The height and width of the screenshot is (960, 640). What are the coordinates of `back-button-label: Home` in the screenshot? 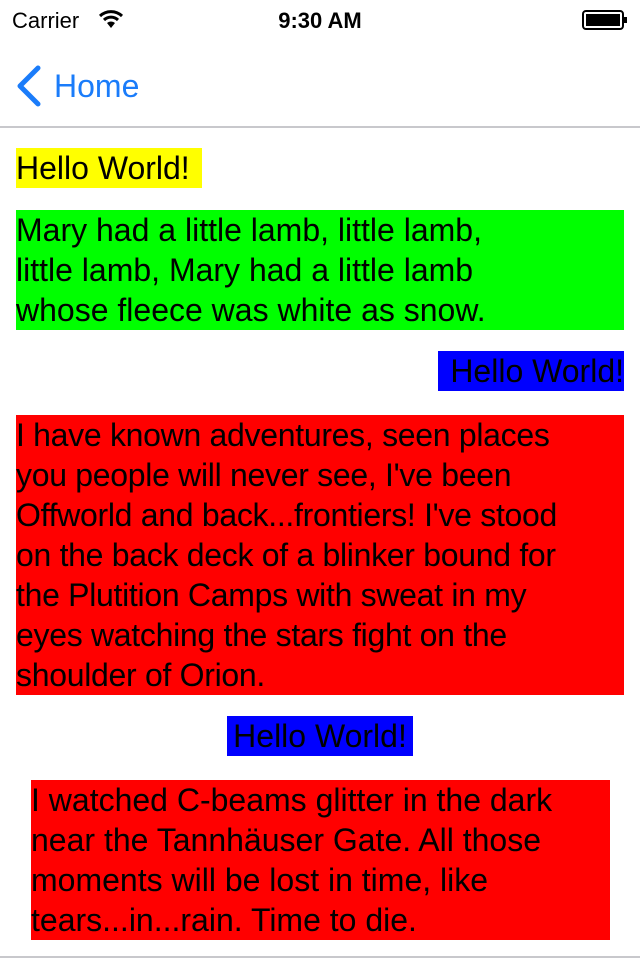 It's located at (97, 85).